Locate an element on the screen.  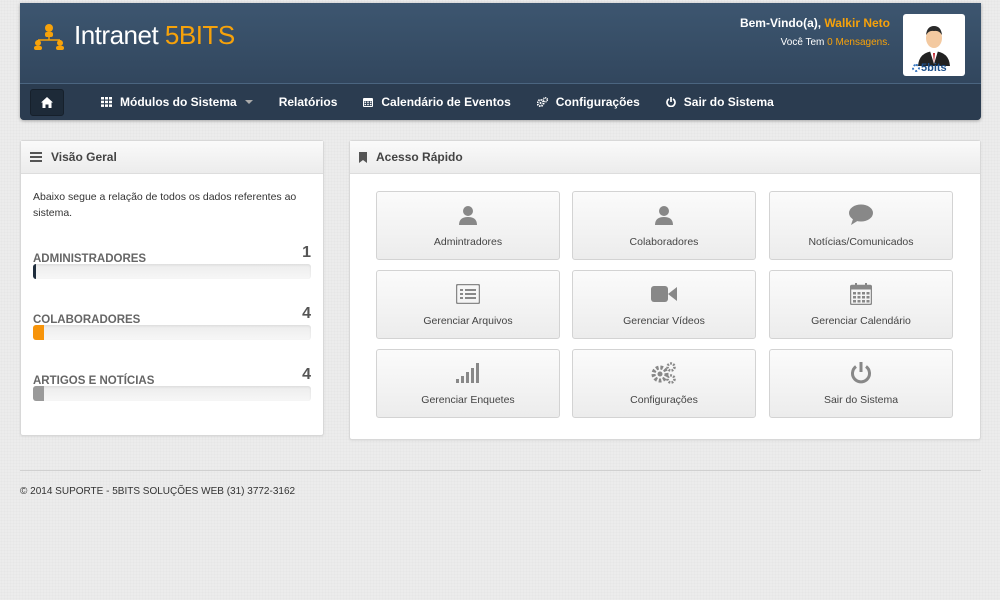
stat-count: 1 is located at coordinates (306, 252).